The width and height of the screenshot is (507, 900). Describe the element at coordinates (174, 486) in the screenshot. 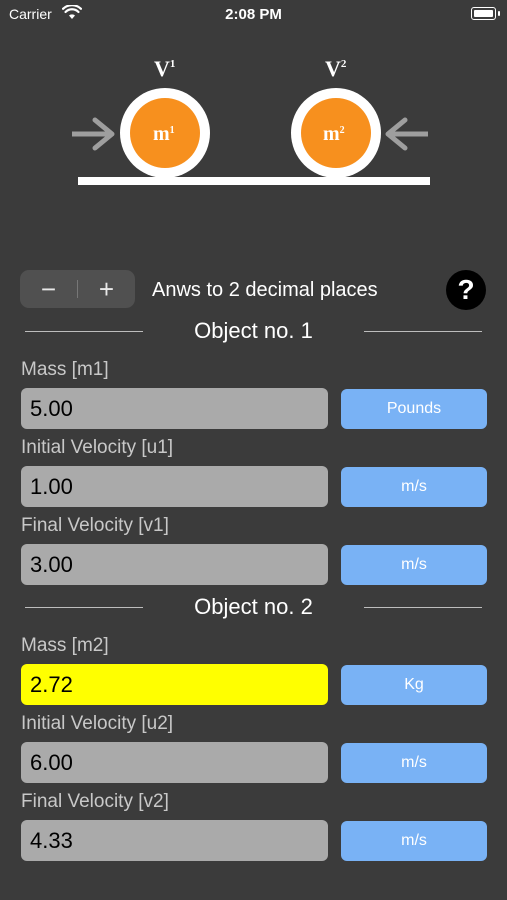

I see `initial-velocity-1-input: 1.00` at that location.